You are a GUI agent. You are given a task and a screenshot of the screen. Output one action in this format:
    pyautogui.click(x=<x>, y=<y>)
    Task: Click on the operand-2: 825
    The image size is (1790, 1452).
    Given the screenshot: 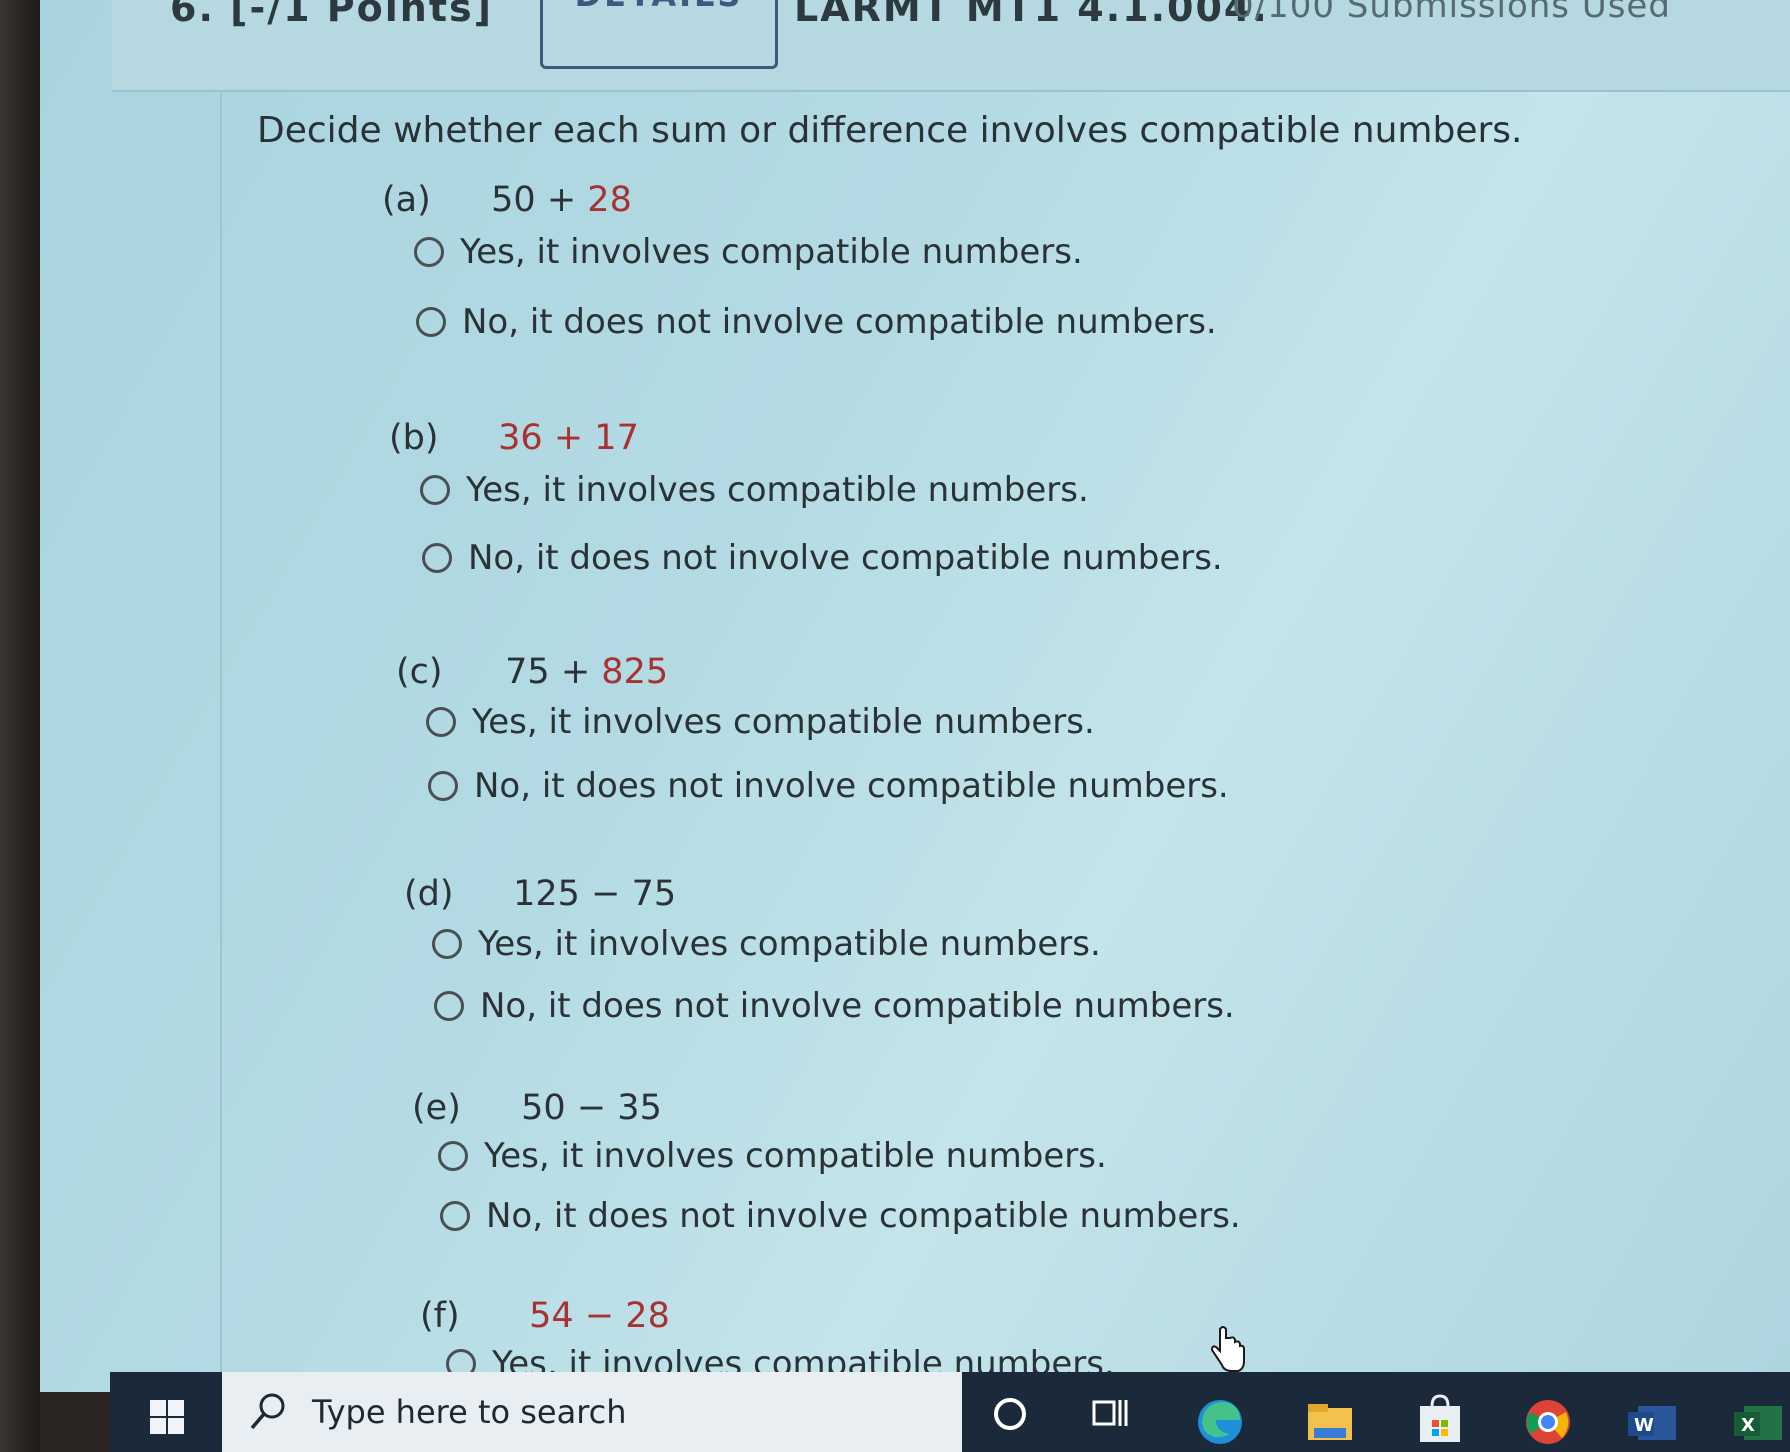 What is the action you would take?
    pyautogui.click(x=635, y=672)
    